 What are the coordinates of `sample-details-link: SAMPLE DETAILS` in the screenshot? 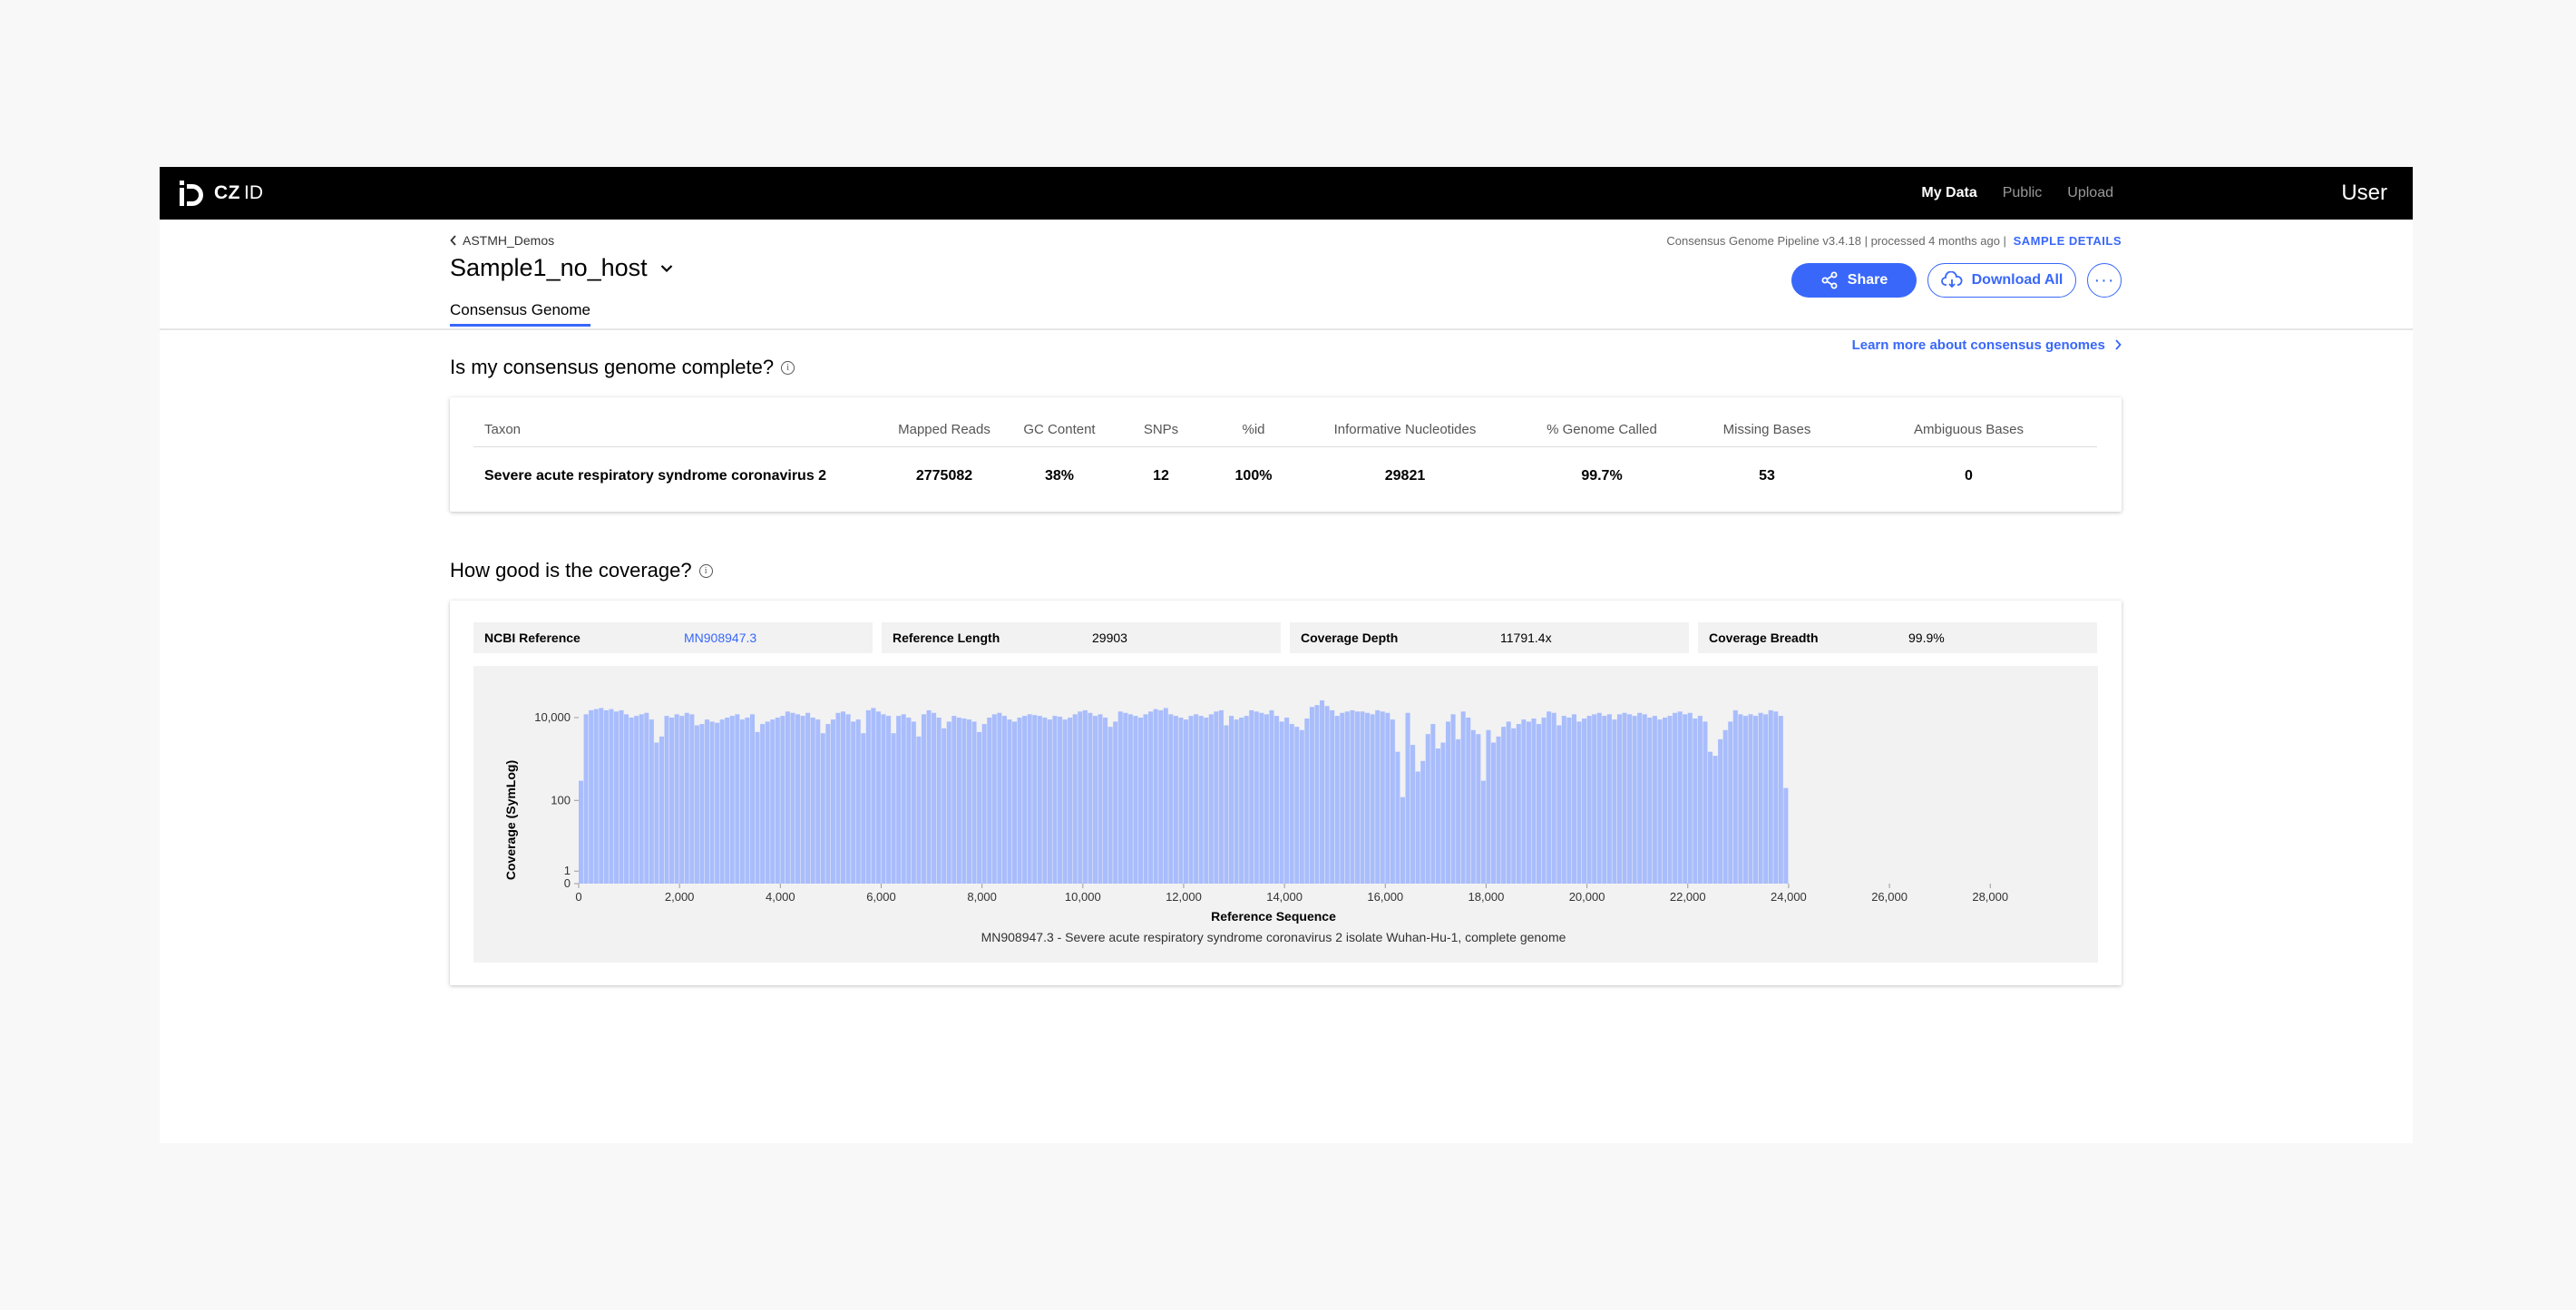 It's located at (2068, 241).